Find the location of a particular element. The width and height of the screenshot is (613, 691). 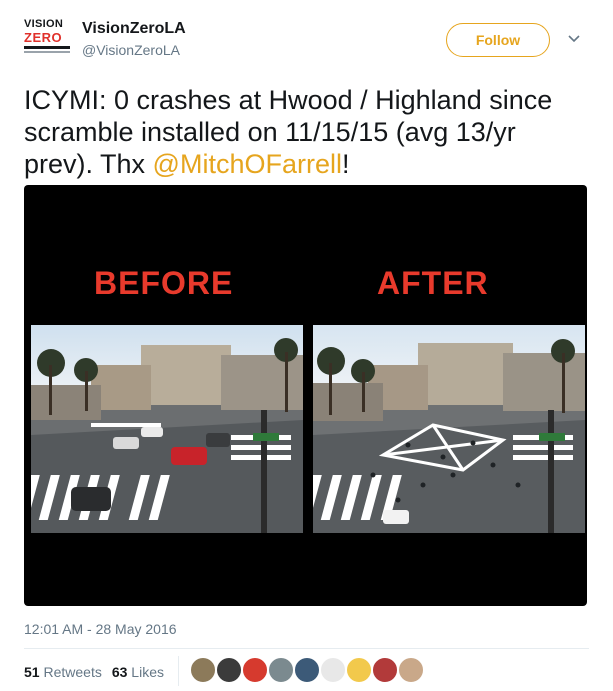

liker-avatar-8-icon is located at coordinates (385, 670).